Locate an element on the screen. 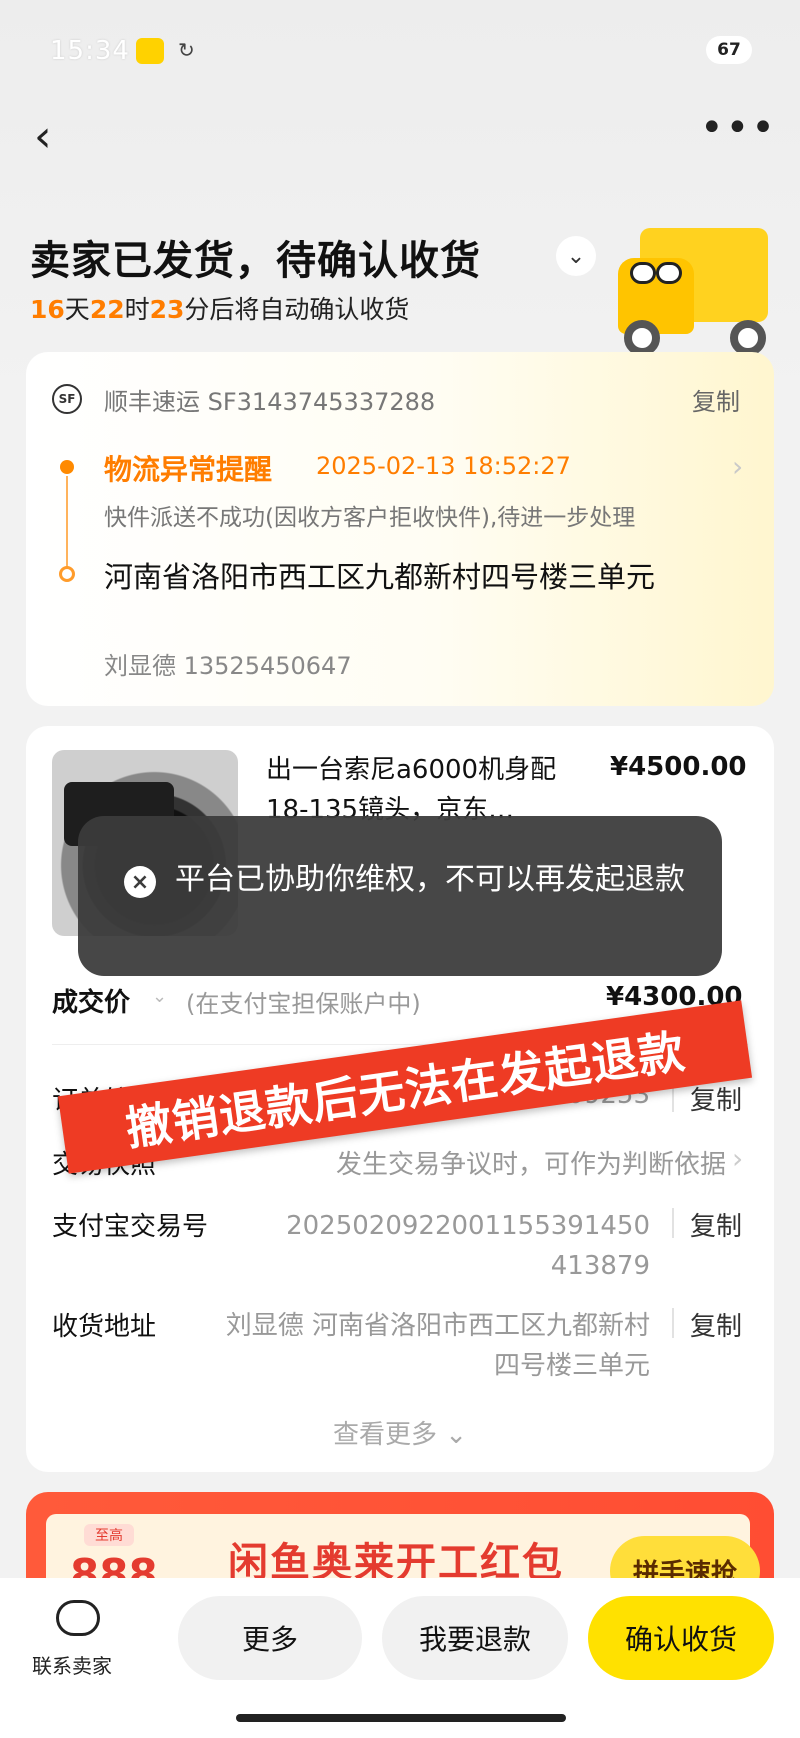 The width and height of the screenshot is (800, 1738). delivery-address: 河南省洛阳市西工区九都新村四号楼三单元 is located at coordinates (380, 577).